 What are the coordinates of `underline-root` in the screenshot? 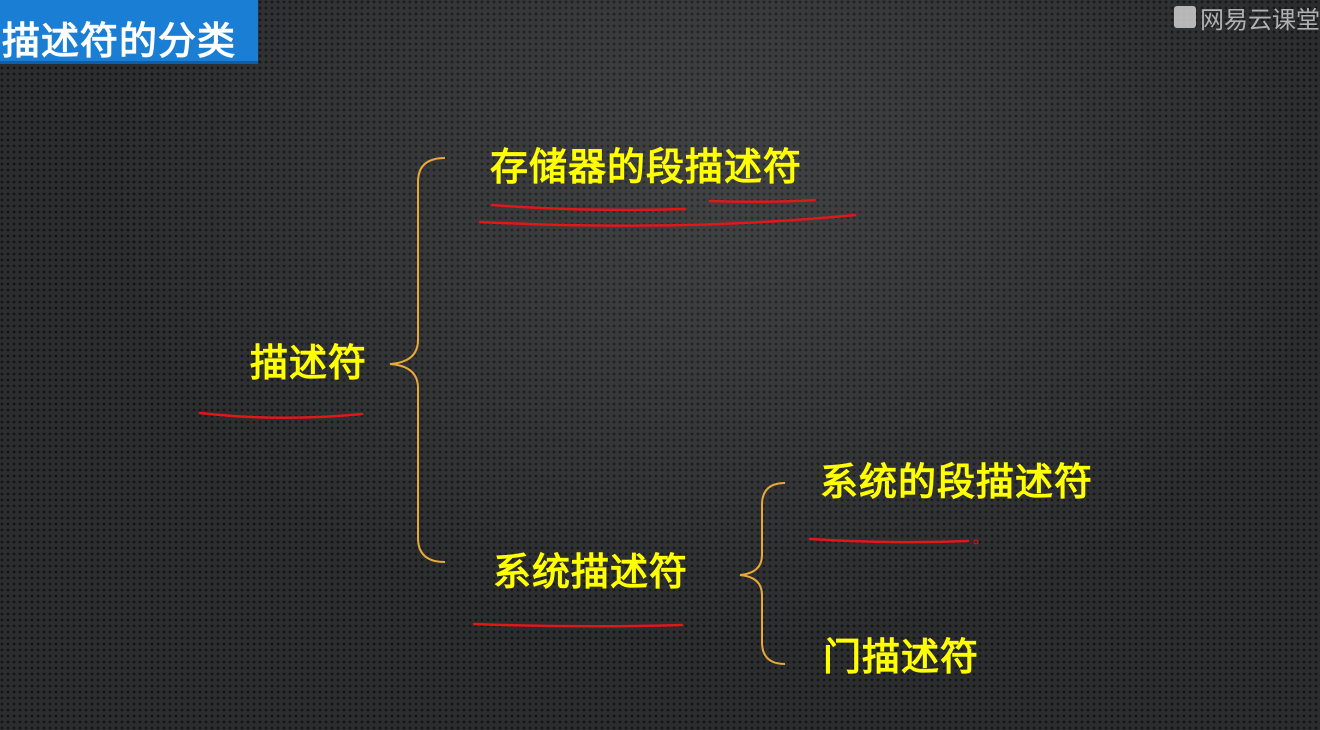 It's located at (281, 415).